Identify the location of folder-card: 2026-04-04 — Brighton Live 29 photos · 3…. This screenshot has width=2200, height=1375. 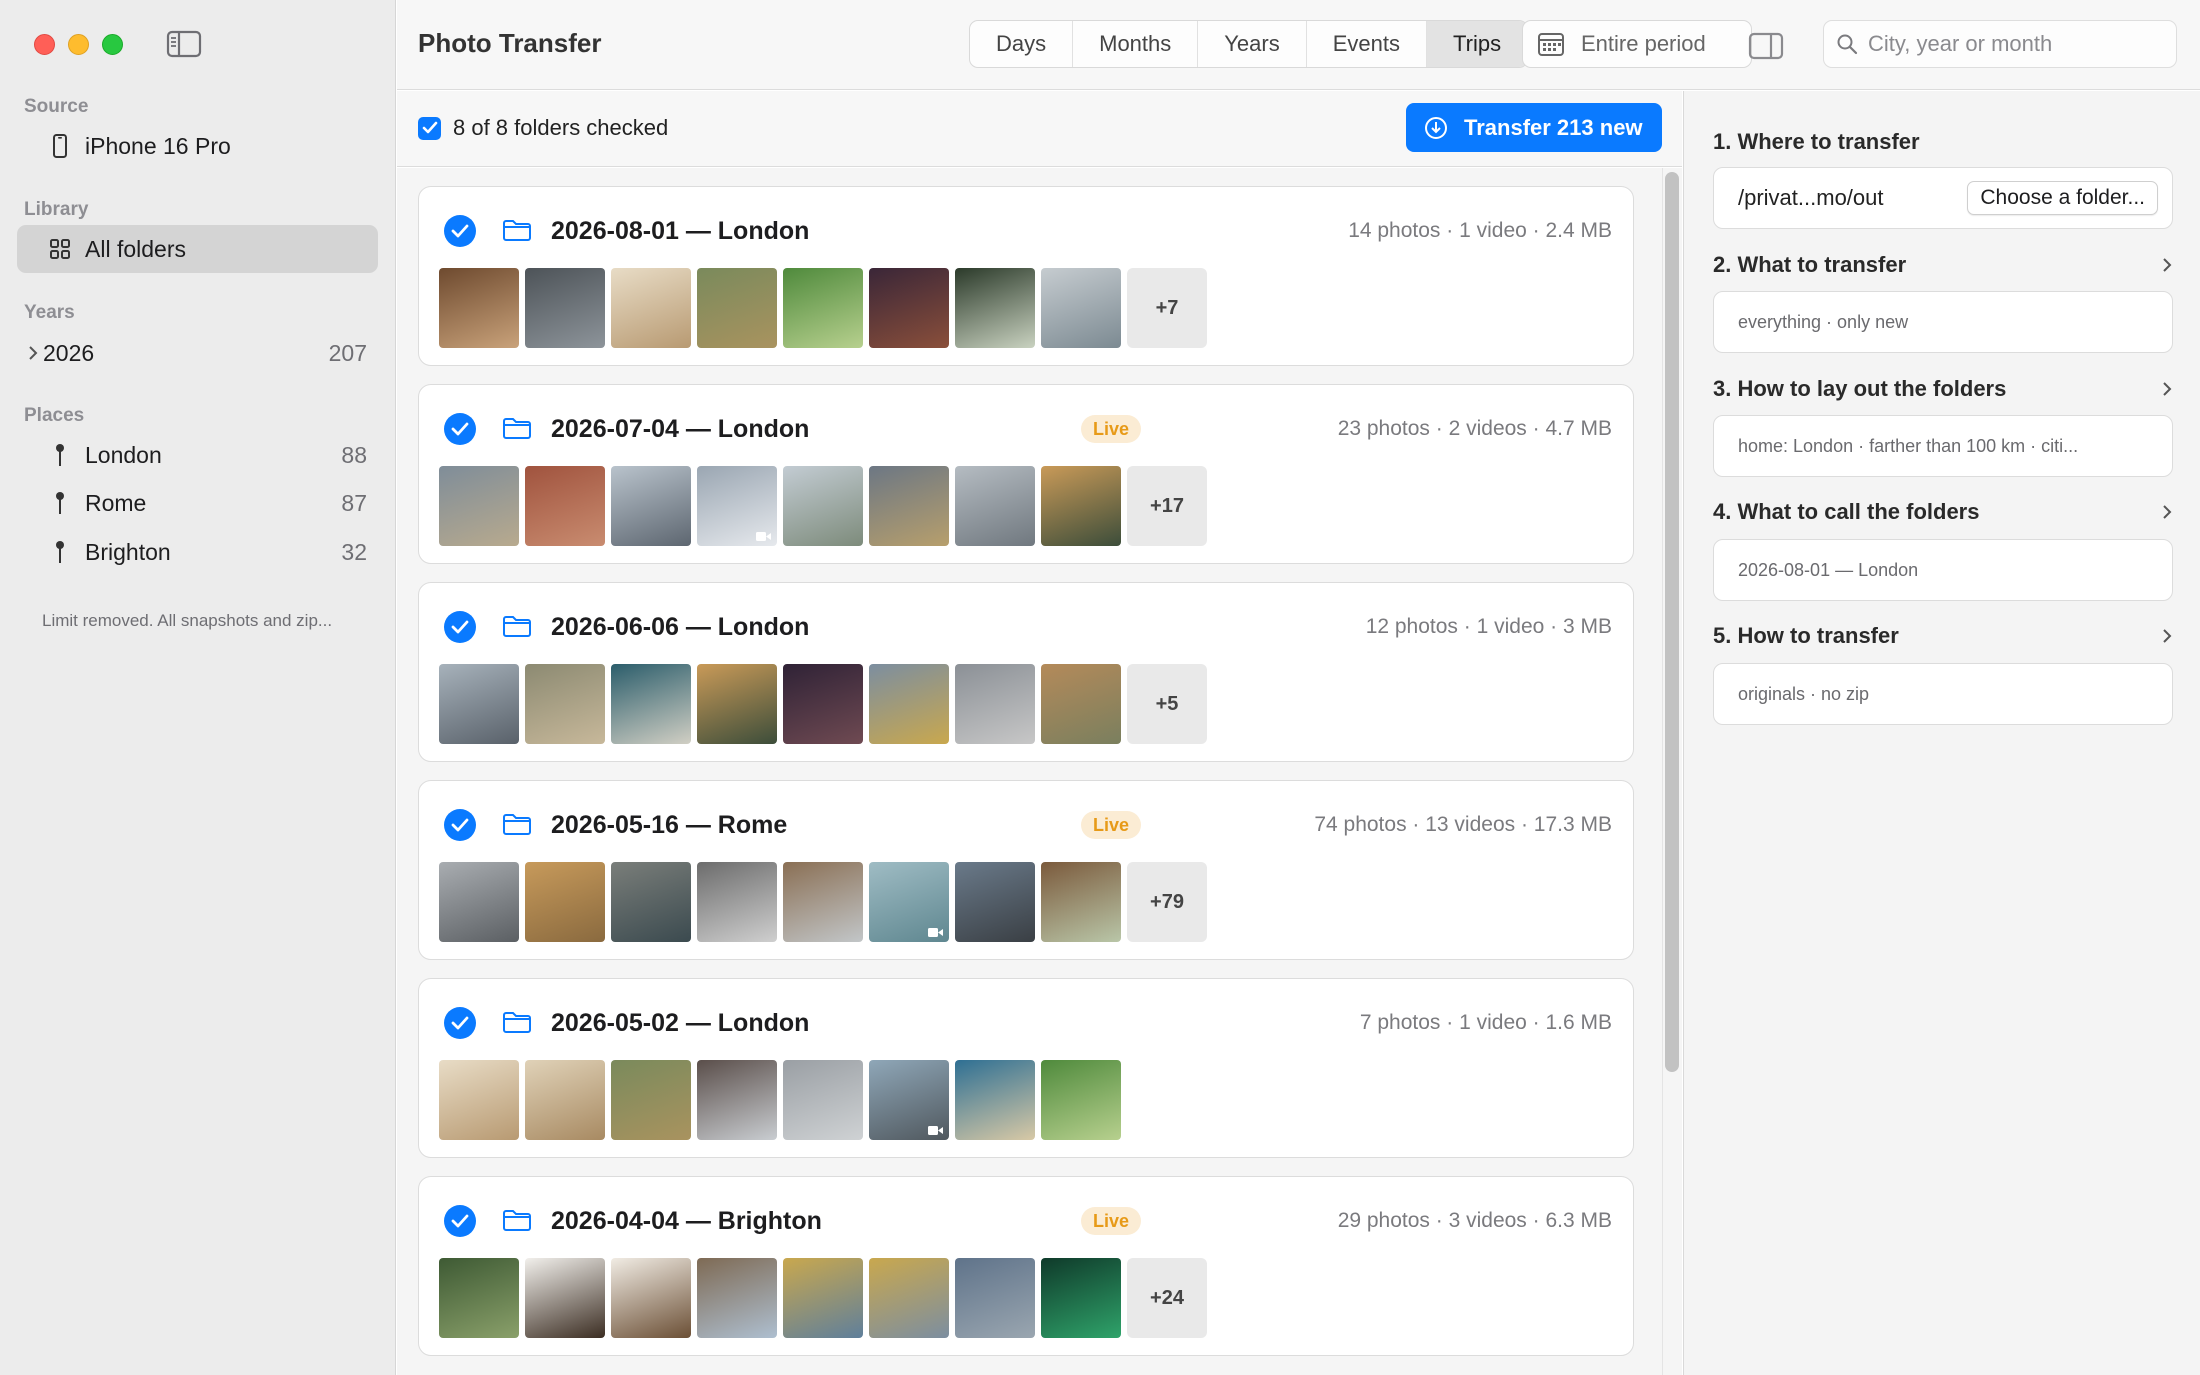
(1026, 1266).